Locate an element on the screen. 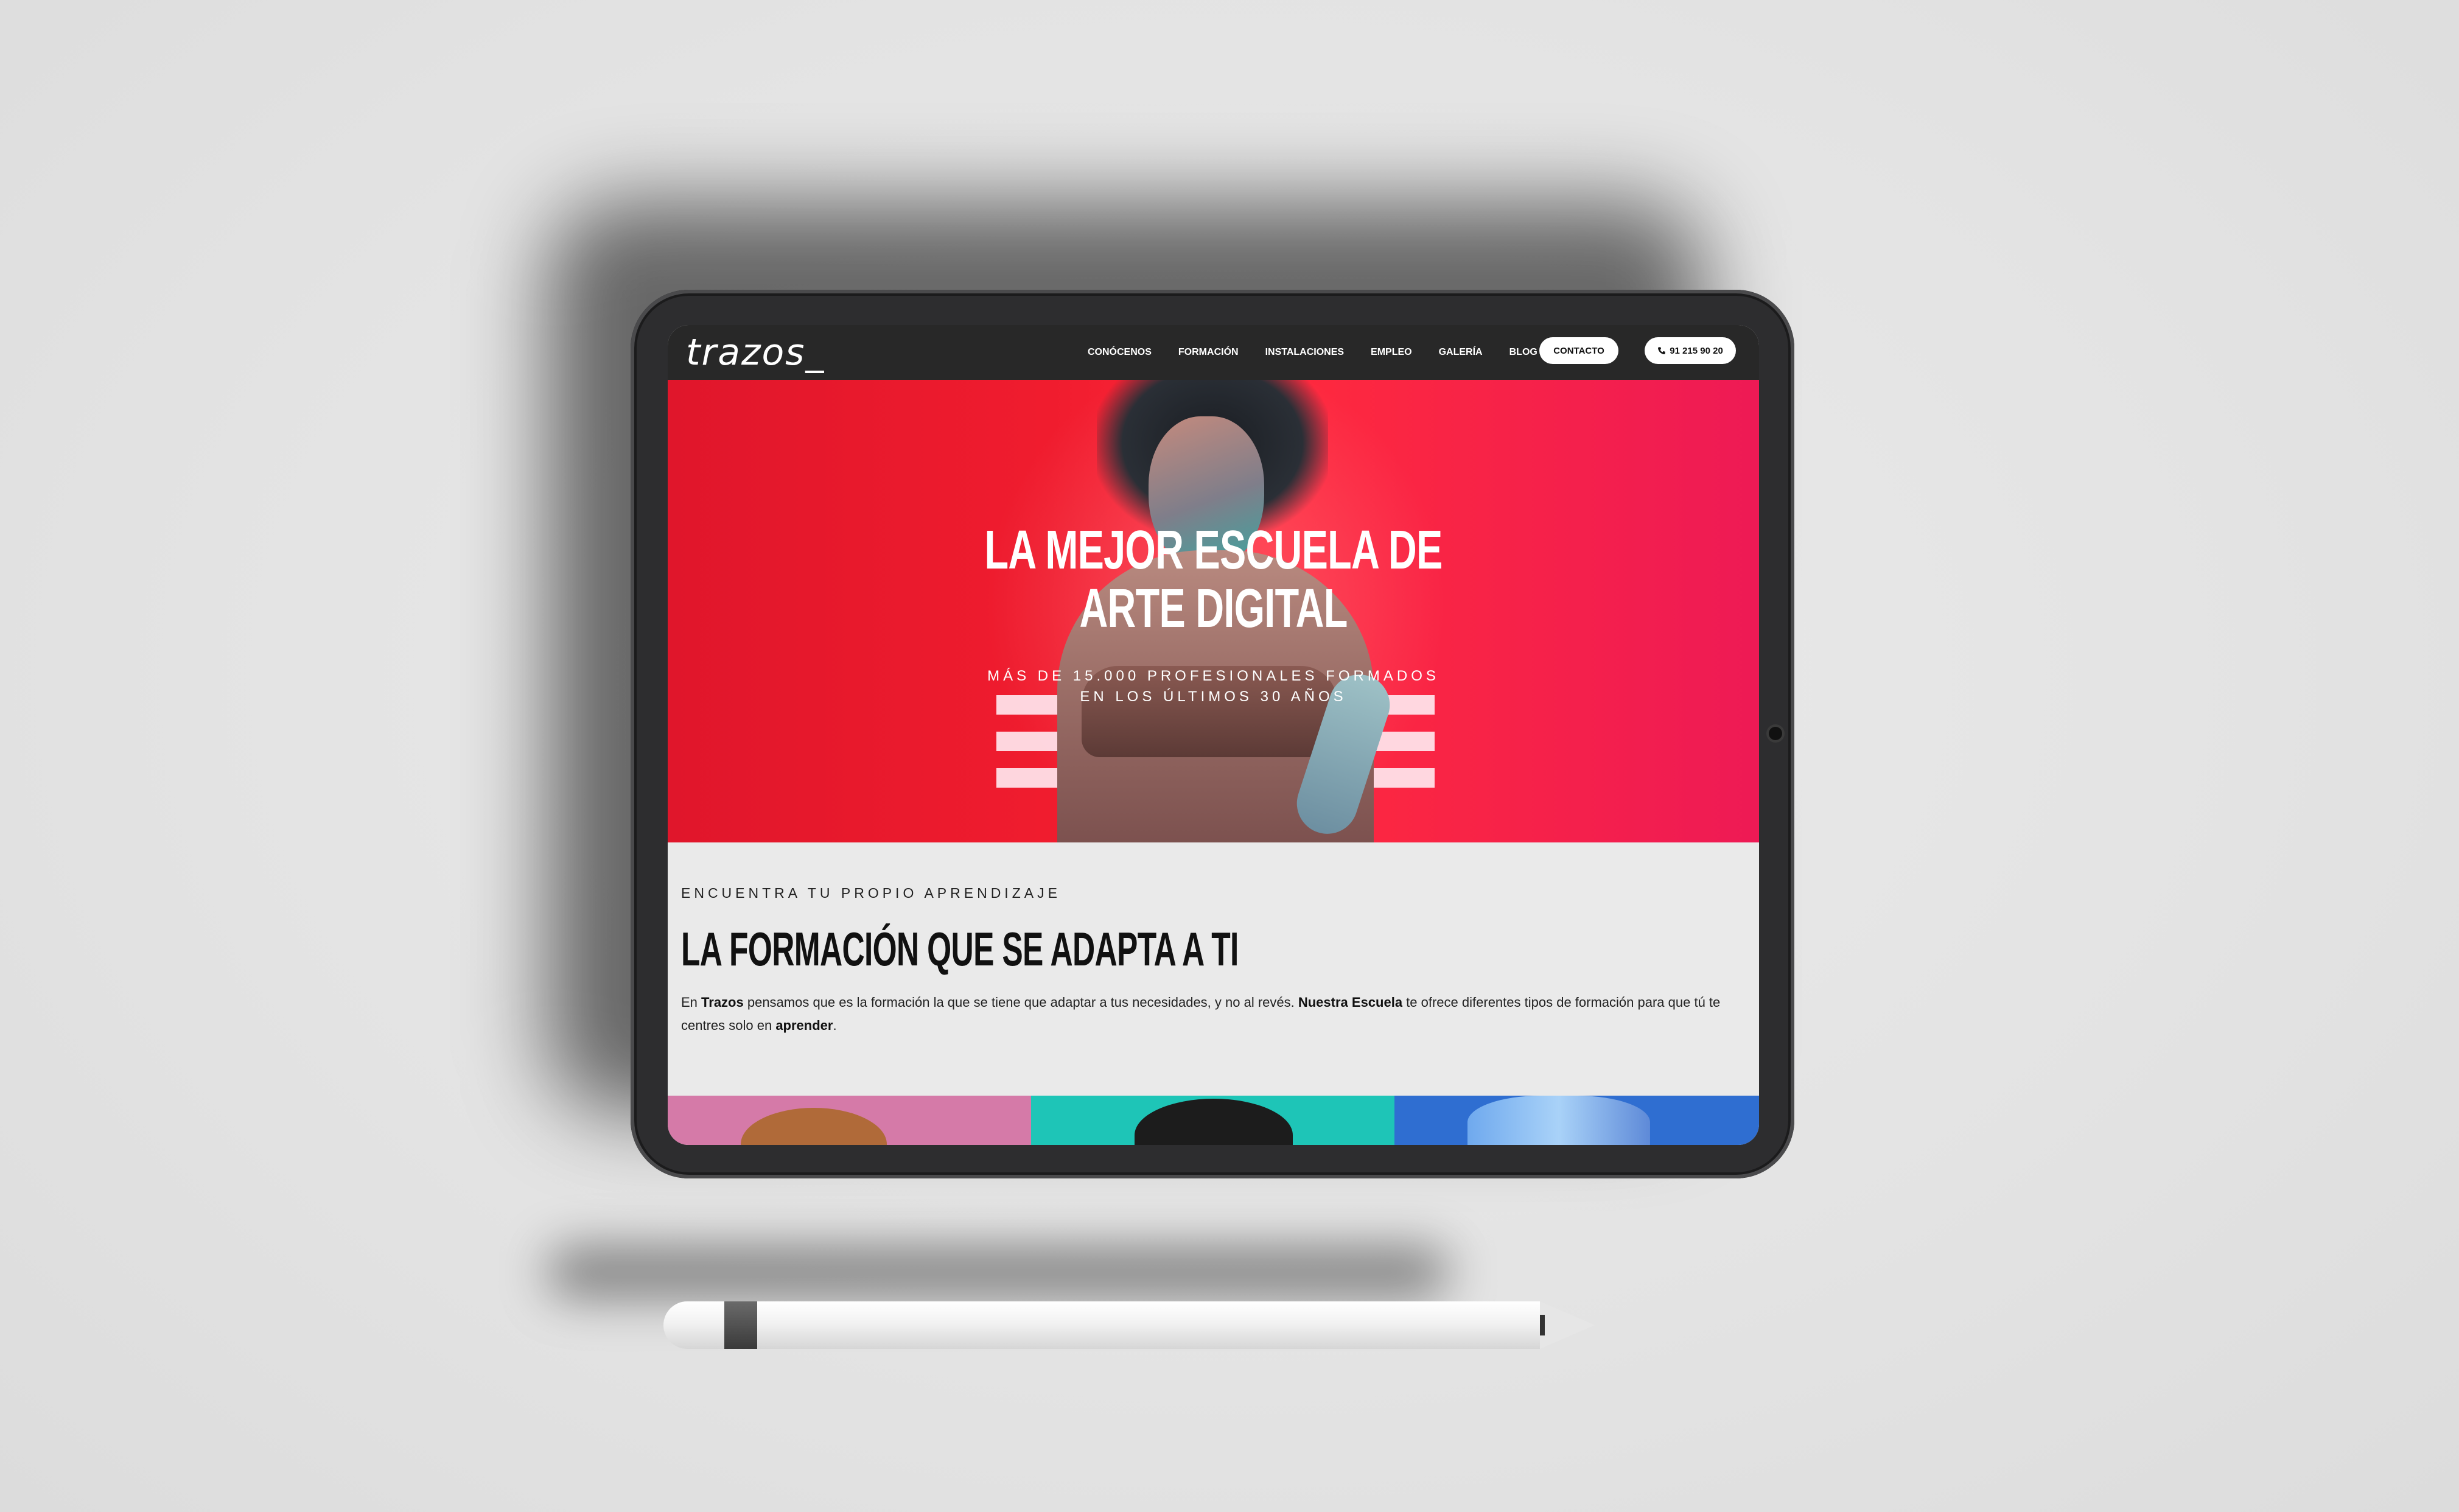 The height and width of the screenshot is (1512, 2459). phone-icon is located at coordinates (1661, 350).